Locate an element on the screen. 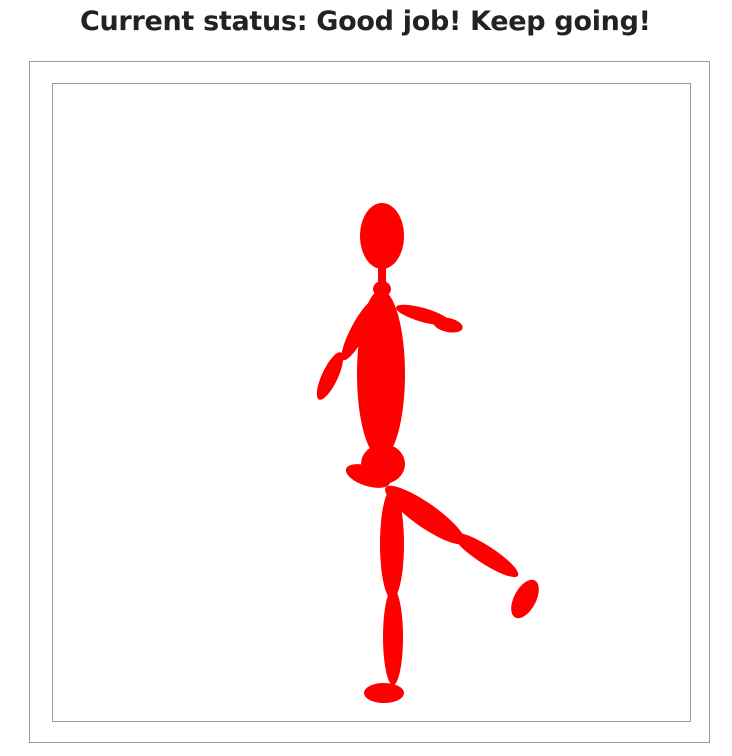  figure-forearm-left is located at coordinates (330, 376).